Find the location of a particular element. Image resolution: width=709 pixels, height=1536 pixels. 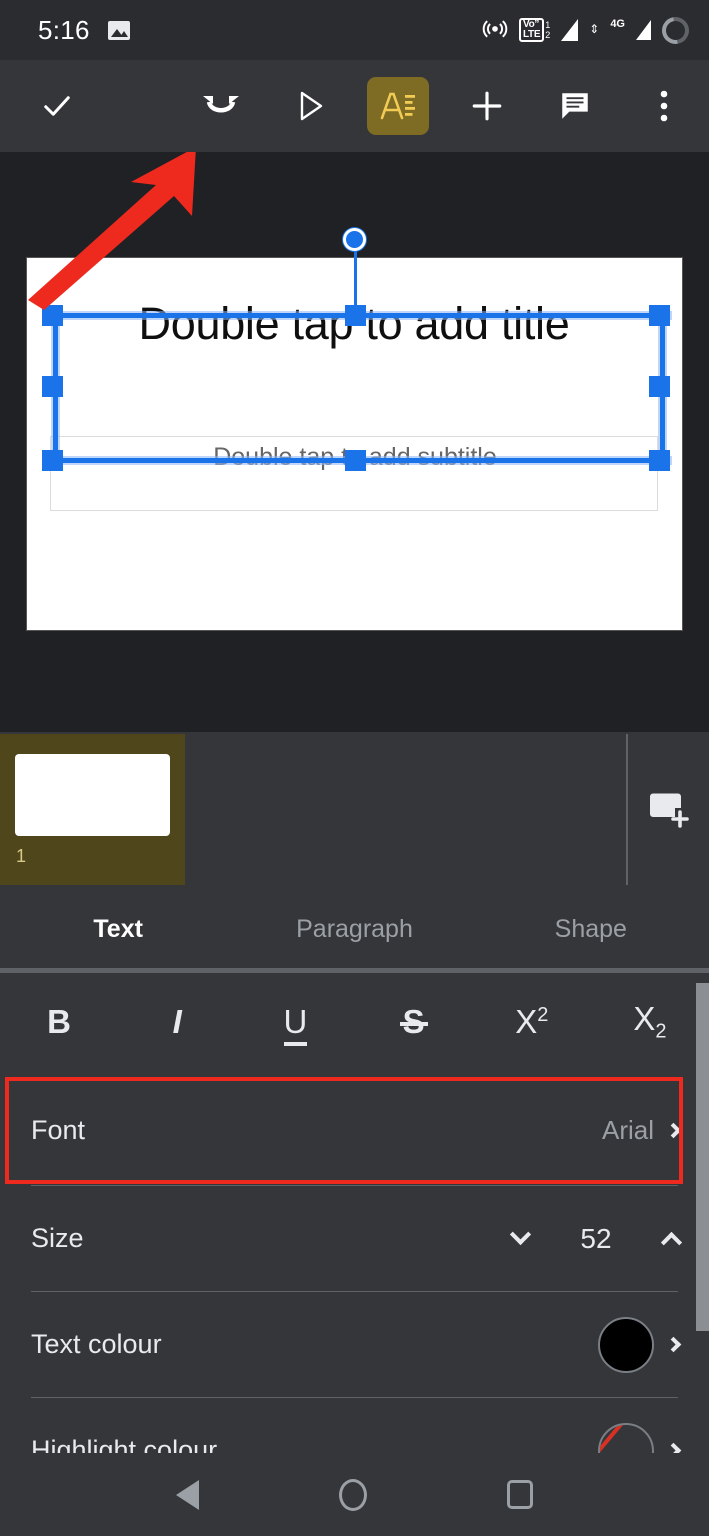

status-bar-clock: 5:16 is located at coordinates (64, 29).